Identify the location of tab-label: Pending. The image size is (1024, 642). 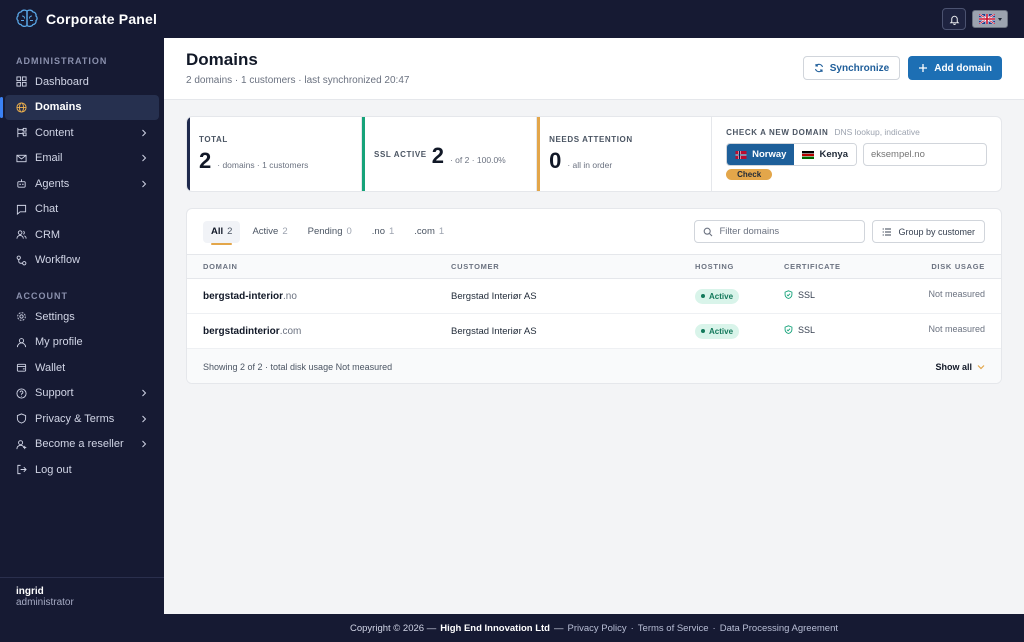
(325, 231).